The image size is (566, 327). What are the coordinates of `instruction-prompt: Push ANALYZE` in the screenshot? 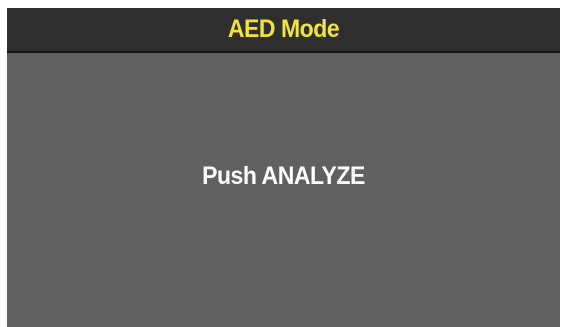 It's located at (283, 176).